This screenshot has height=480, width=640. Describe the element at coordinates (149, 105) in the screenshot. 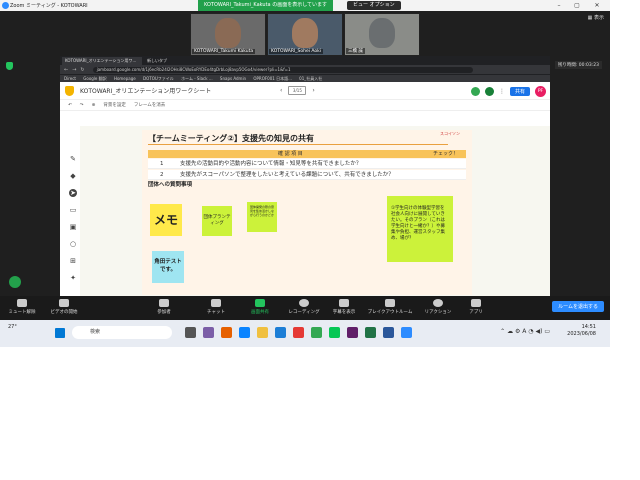

I see `clear-frame-button: フレームを消去` at that location.